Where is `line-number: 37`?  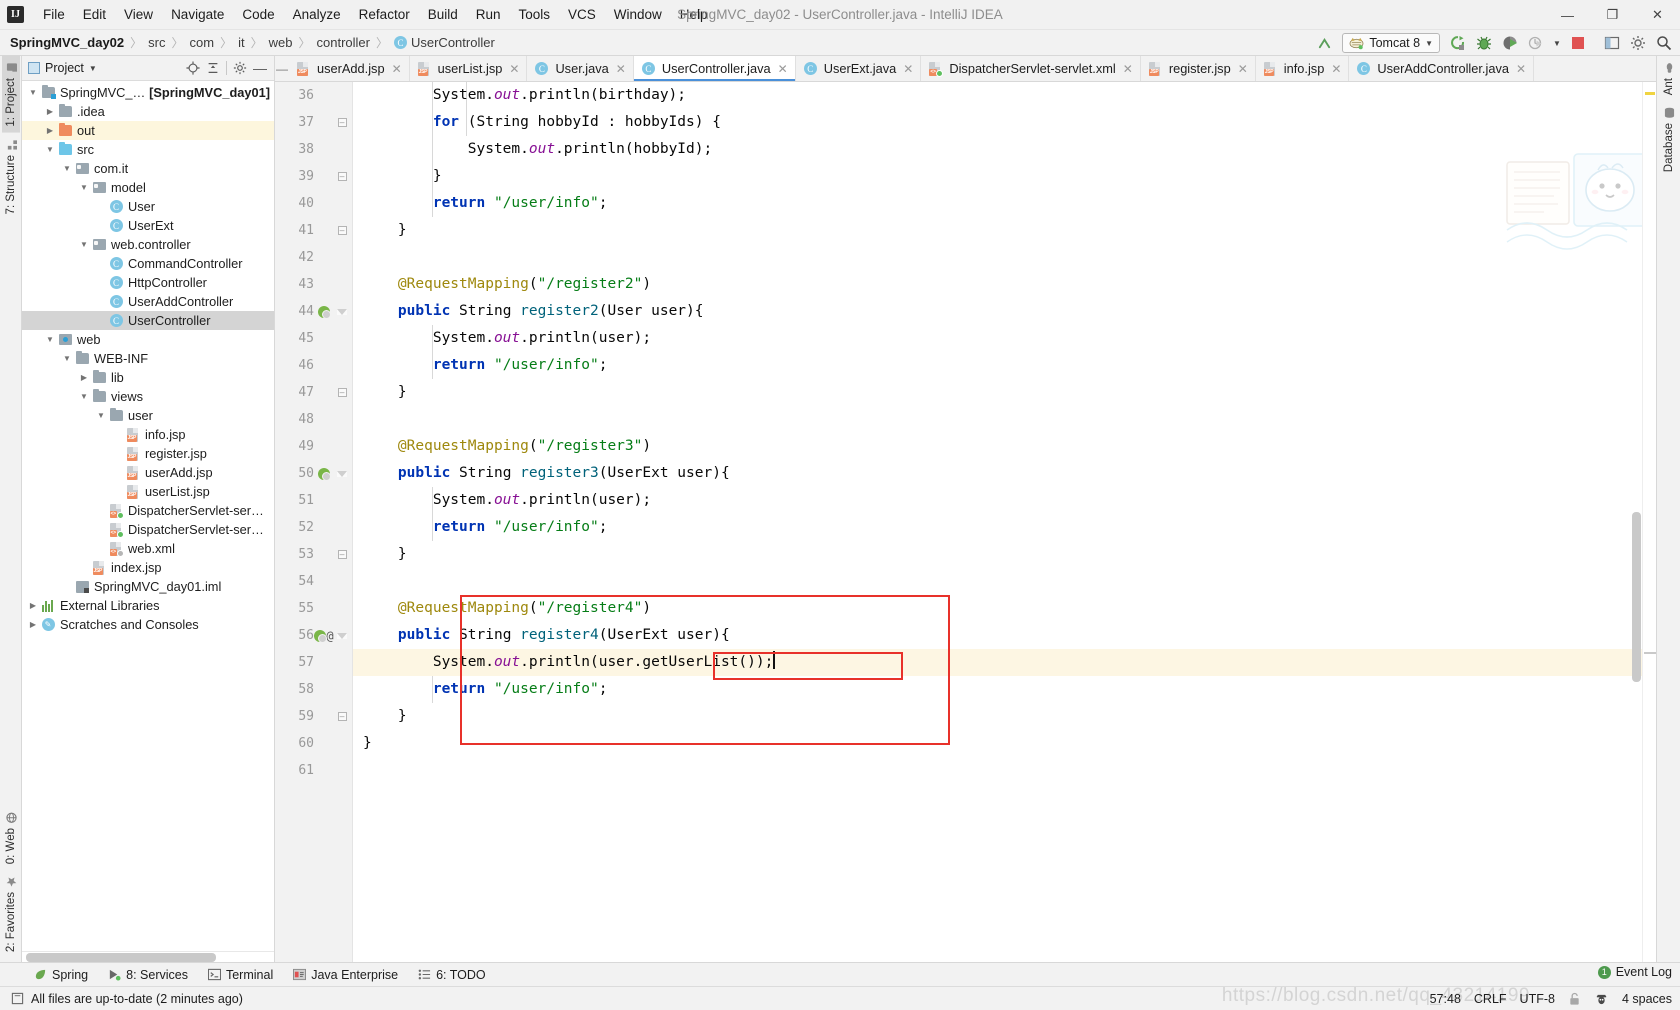
line-number: 37 is located at coordinates (301, 122).